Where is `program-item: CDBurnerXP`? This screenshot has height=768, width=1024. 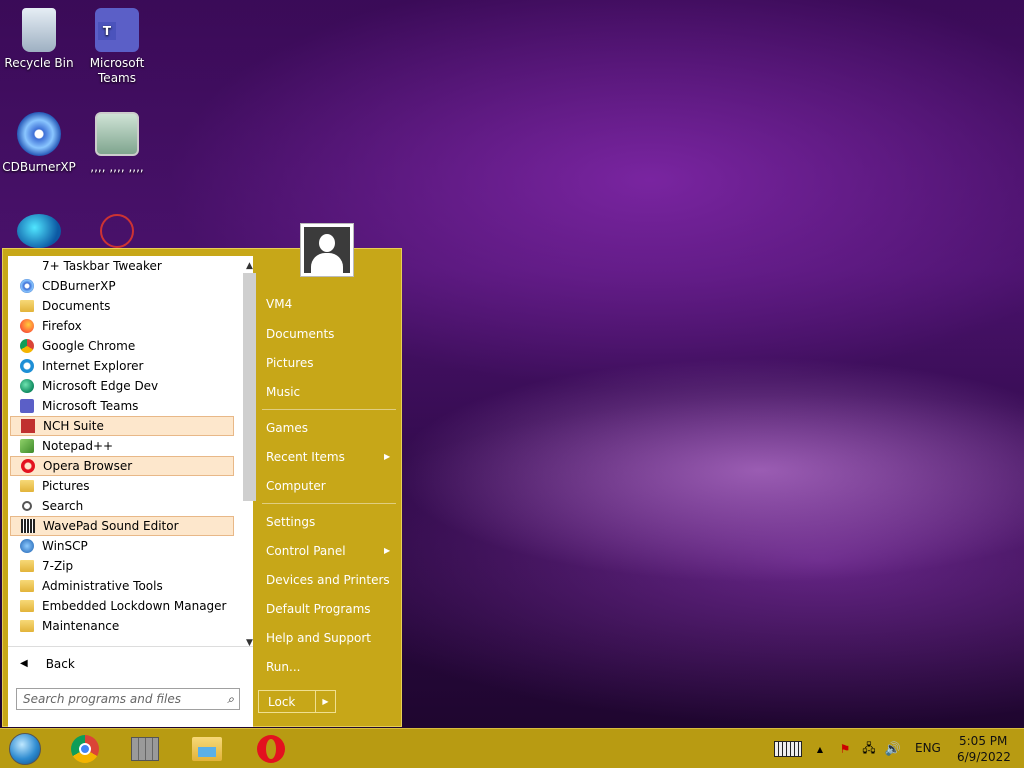
program-item: CDBurnerXP is located at coordinates (122, 286).